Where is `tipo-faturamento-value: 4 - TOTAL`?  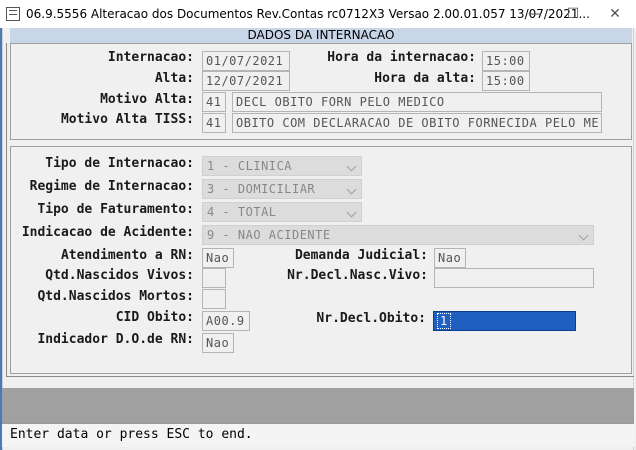 tipo-faturamento-value: 4 - TOTAL is located at coordinates (242, 212).